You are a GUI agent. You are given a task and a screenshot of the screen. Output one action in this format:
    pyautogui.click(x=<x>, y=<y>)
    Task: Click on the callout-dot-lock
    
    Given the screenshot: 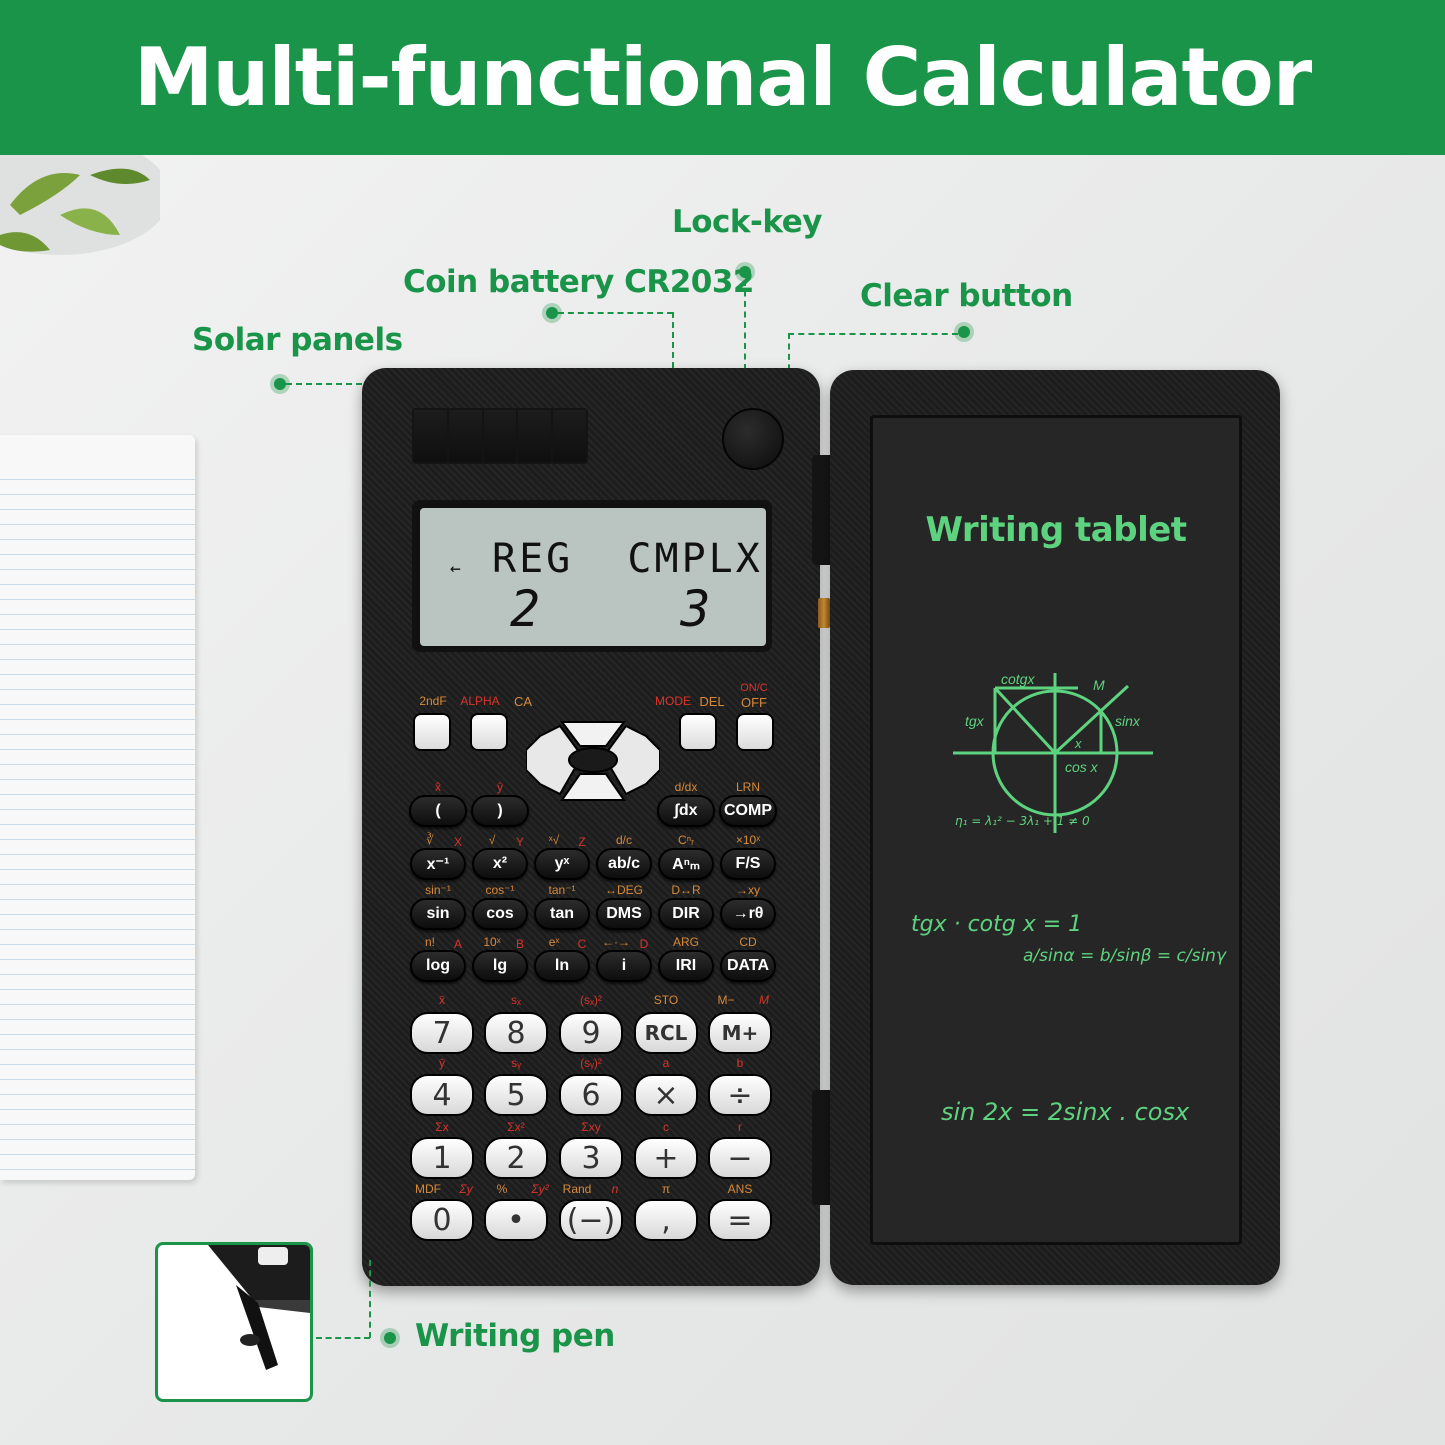 What is the action you would take?
    pyautogui.click(x=745, y=272)
    